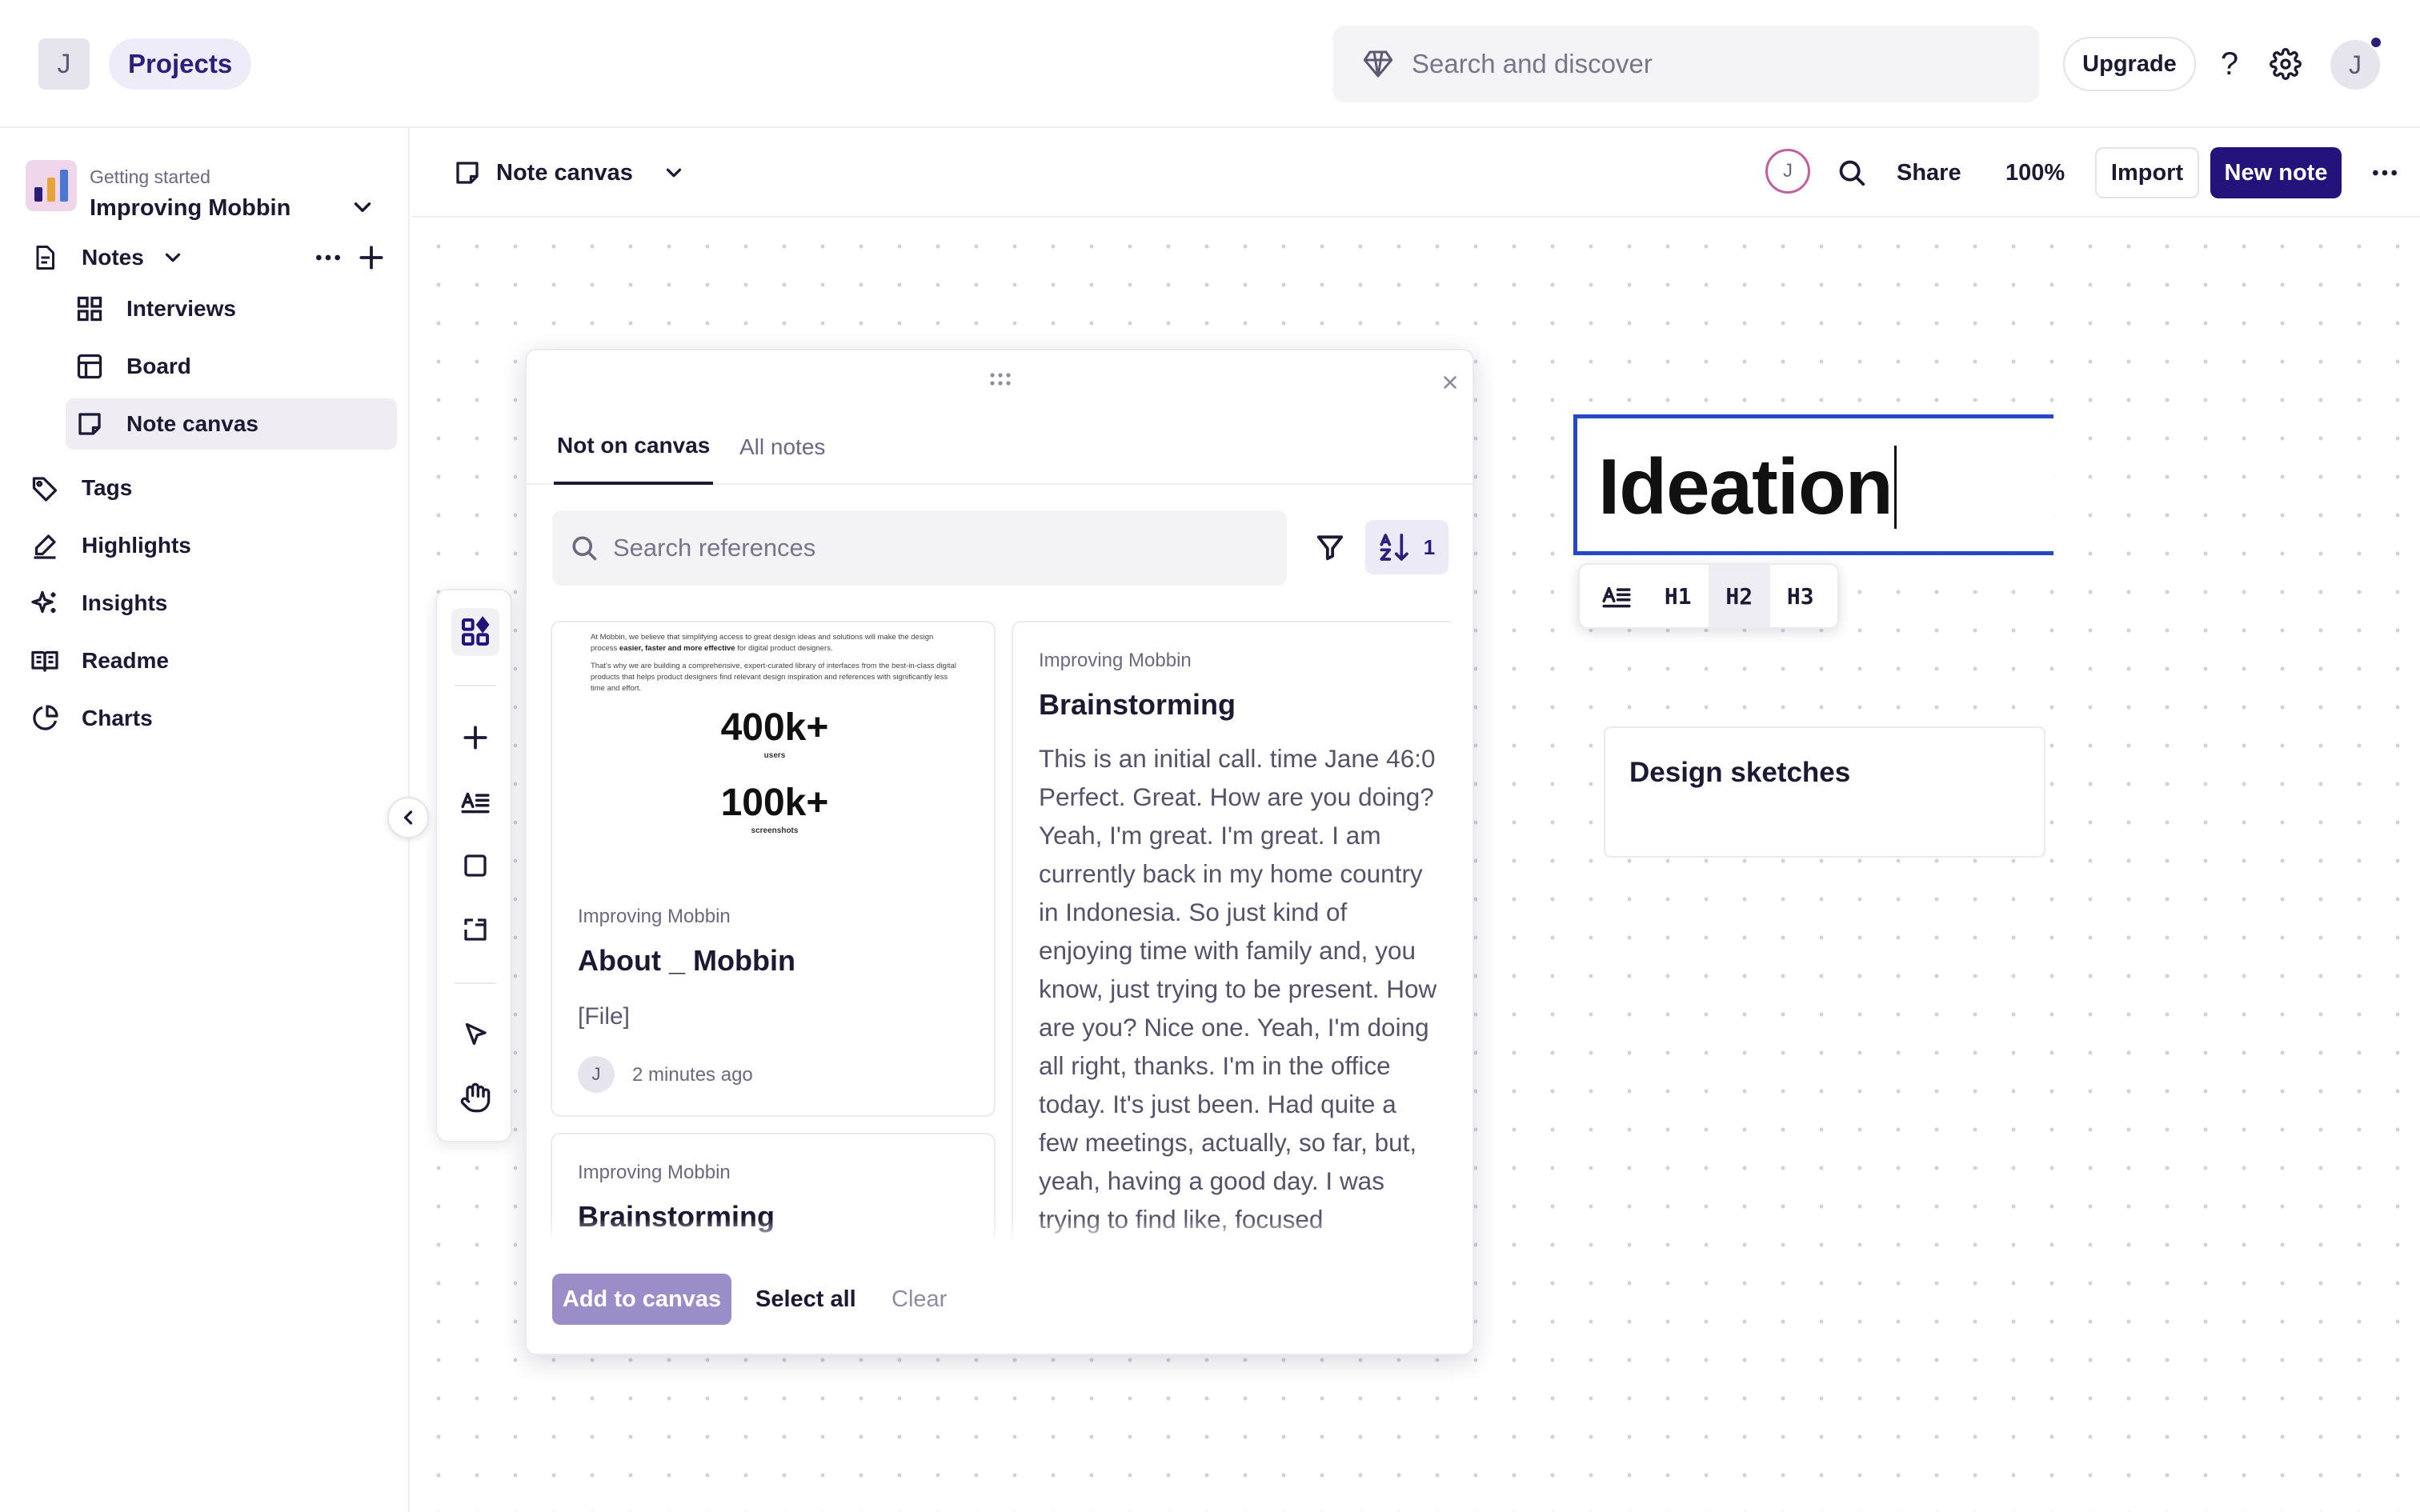  What do you see at coordinates (1450, 382) in the screenshot?
I see `close-icon` at bounding box center [1450, 382].